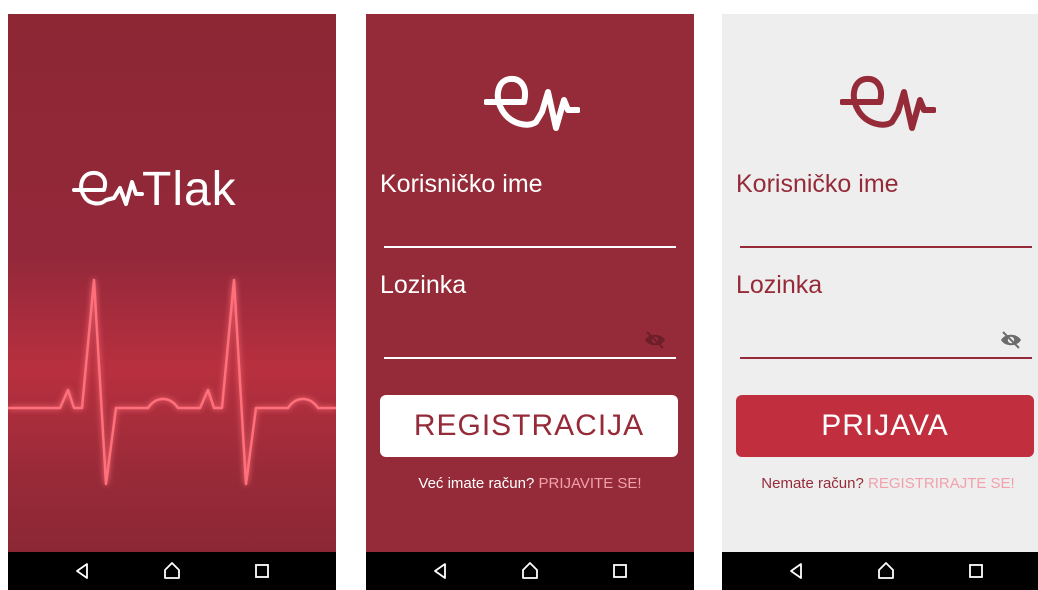  What do you see at coordinates (589, 483) in the screenshot?
I see `login-link: PRIJAVITE SE!` at bounding box center [589, 483].